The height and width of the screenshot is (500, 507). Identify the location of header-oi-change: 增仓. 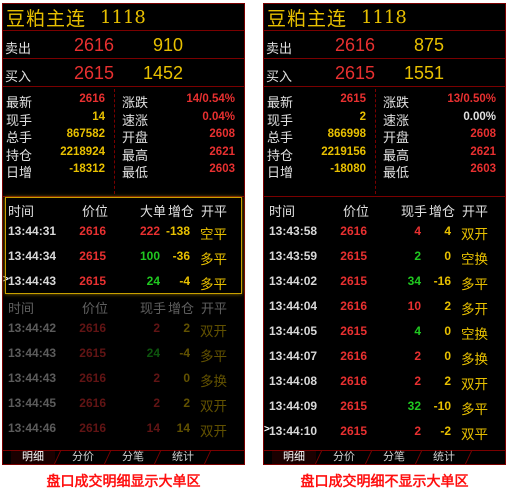
(441, 211).